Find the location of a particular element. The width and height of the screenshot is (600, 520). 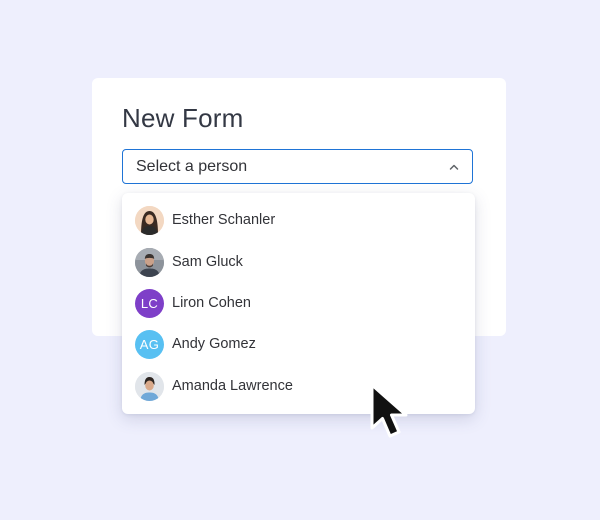

option-liron-cohen: LC Liron Cohen is located at coordinates (298, 303).